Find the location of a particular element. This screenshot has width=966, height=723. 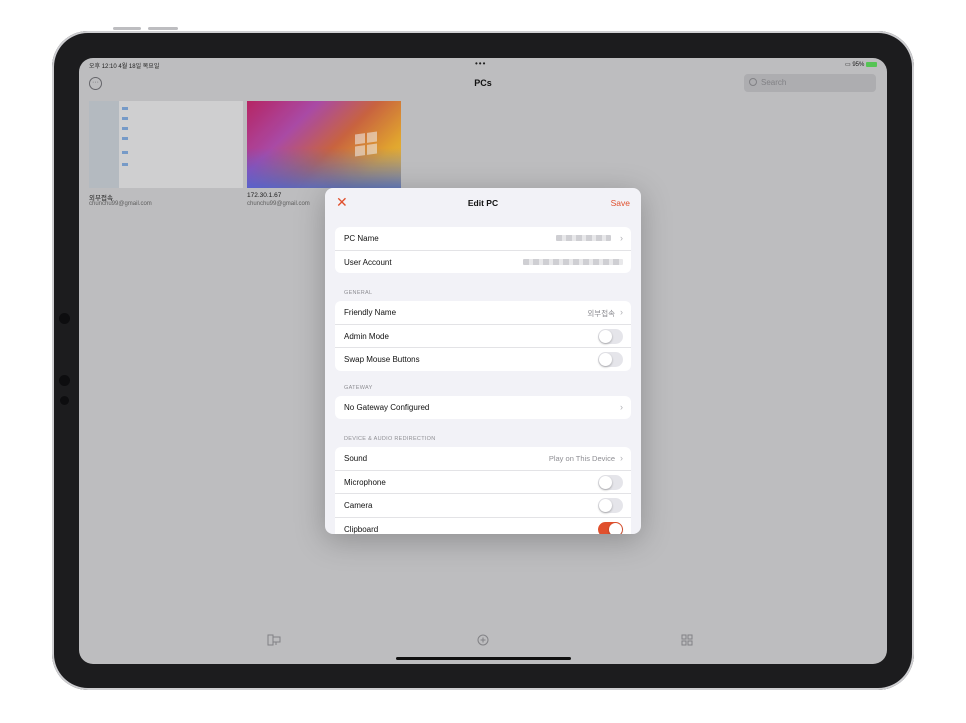

row-label: Swap Mouse Buttons is located at coordinates (382, 359).